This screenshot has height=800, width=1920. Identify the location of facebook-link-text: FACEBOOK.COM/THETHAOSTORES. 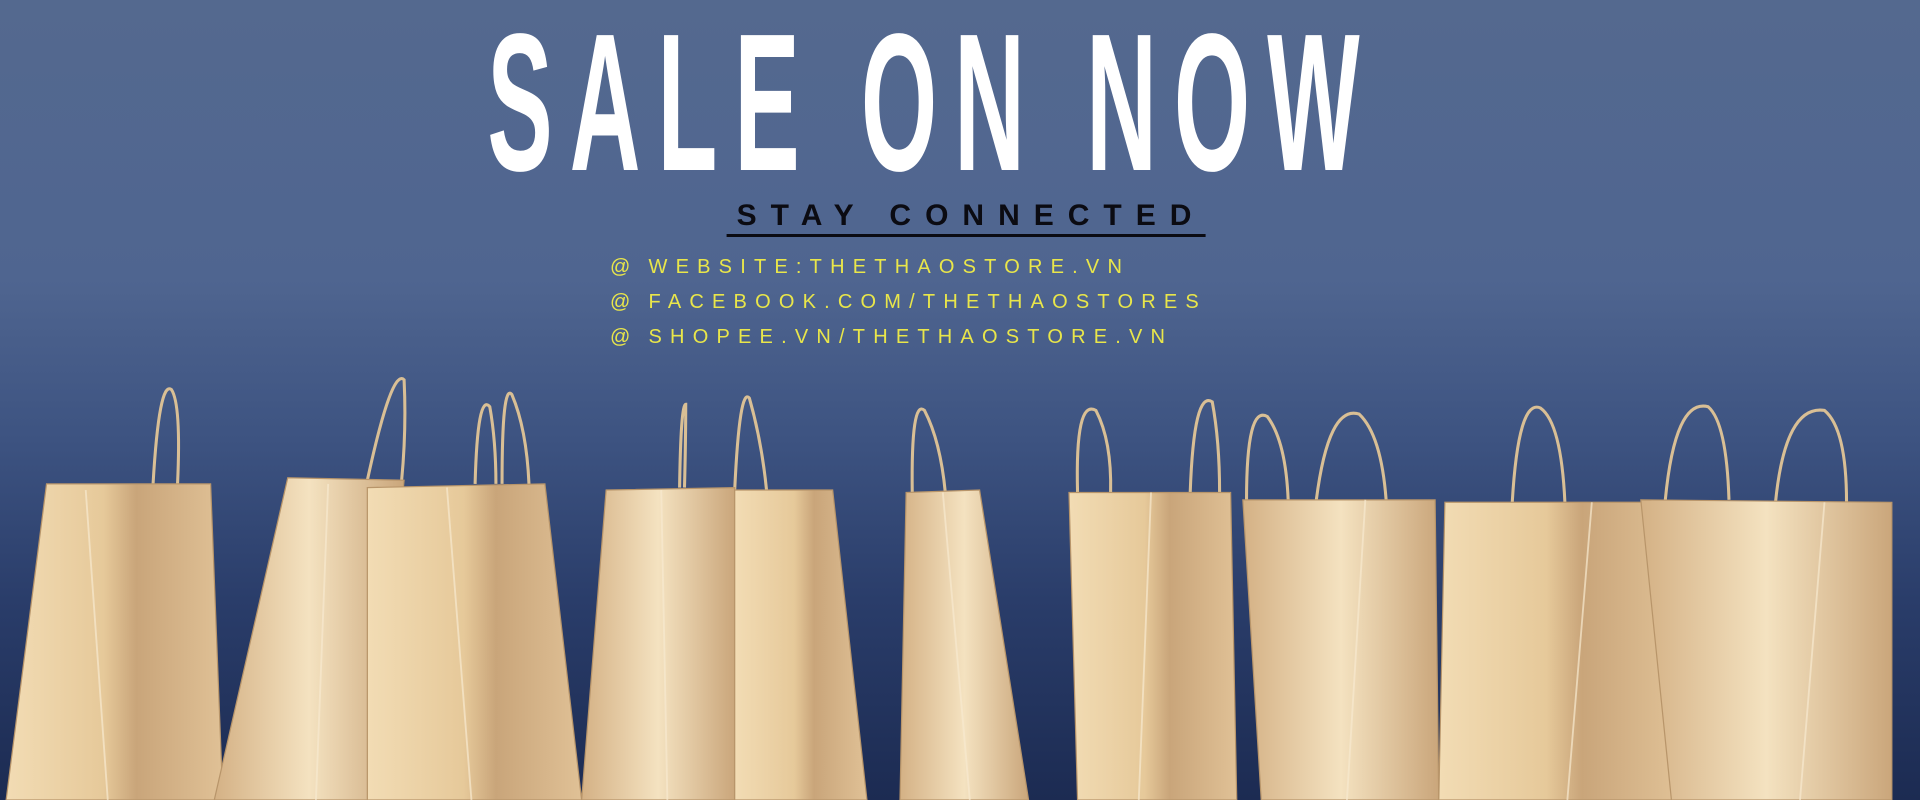
(927, 302).